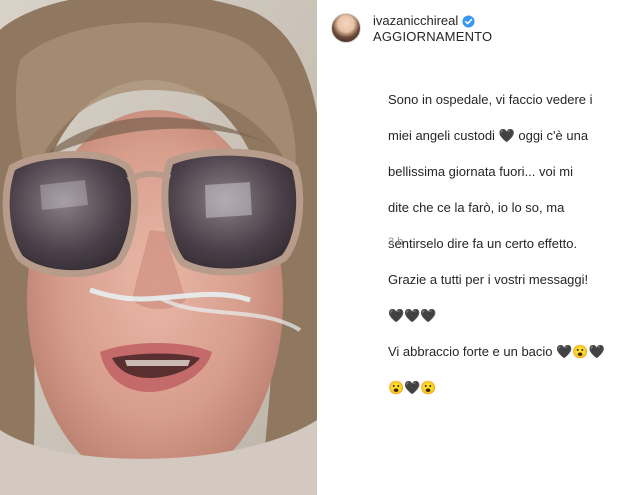 The image size is (624, 495). Describe the element at coordinates (483, 243) in the screenshot. I see `caption-line: sentirselo dire fa un certo effetto.` at that location.